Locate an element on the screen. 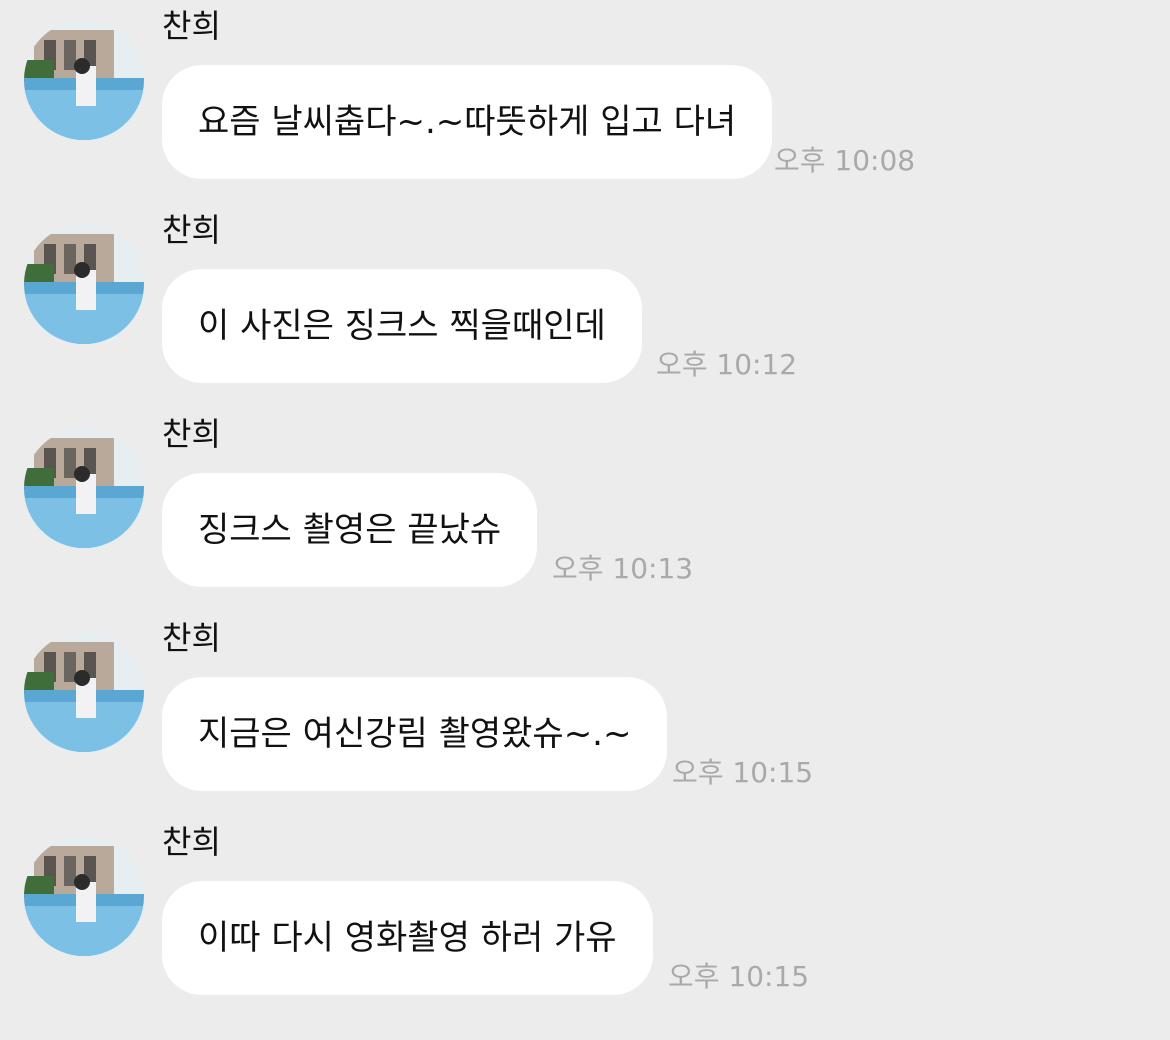  message-bubble: 지금은 여신강림 촬영왔슈~.~ is located at coordinates (415, 734).